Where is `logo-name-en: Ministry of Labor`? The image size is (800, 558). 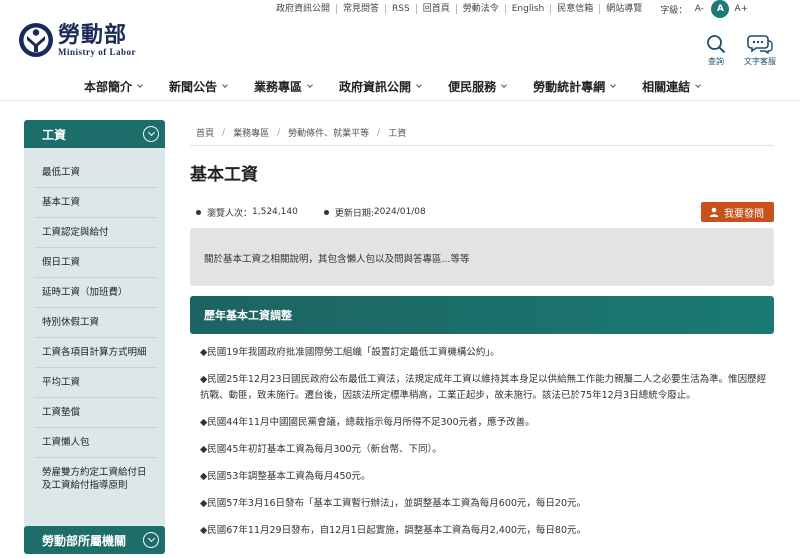
logo-name-en: Ministry of Labor is located at coordinates (97, 52).